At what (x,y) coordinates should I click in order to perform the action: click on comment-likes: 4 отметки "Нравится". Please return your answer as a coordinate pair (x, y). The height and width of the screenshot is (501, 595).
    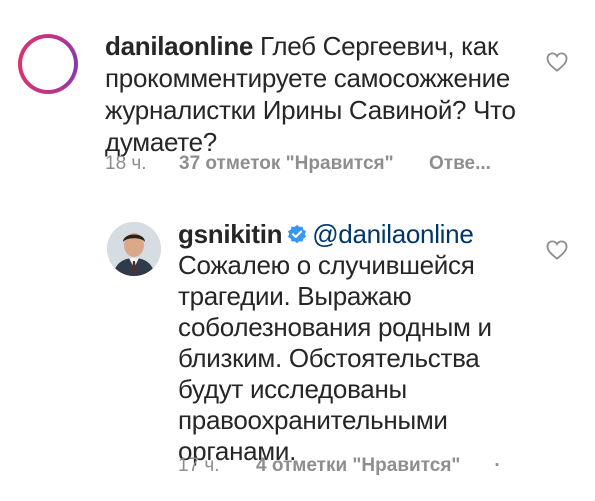
    Looking at the image, I should click on (358, 466).